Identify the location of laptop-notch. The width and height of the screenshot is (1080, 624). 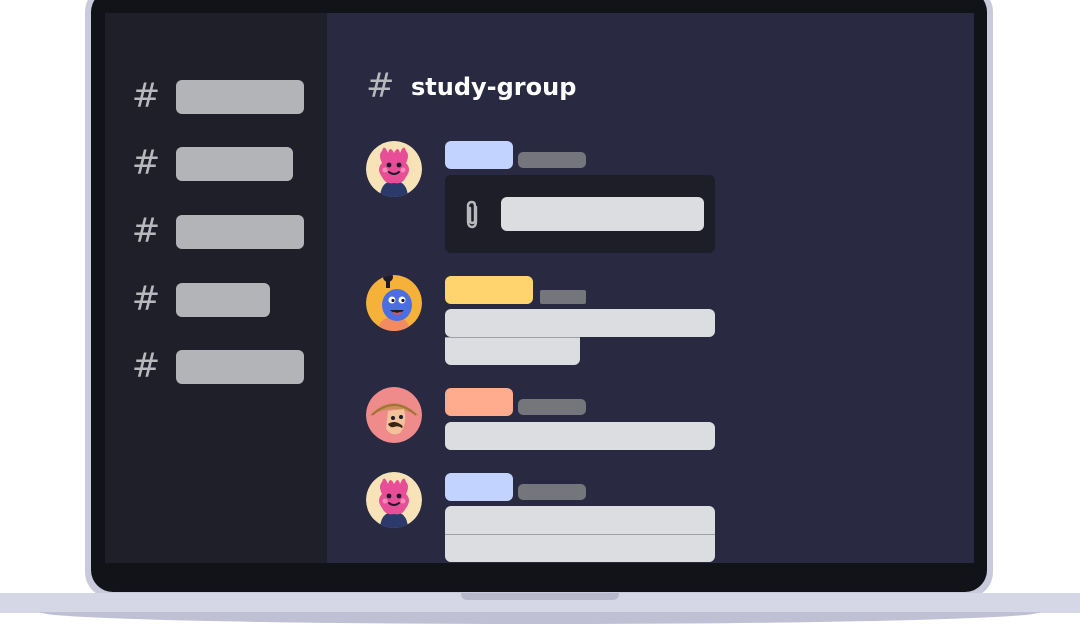
(540, 596).